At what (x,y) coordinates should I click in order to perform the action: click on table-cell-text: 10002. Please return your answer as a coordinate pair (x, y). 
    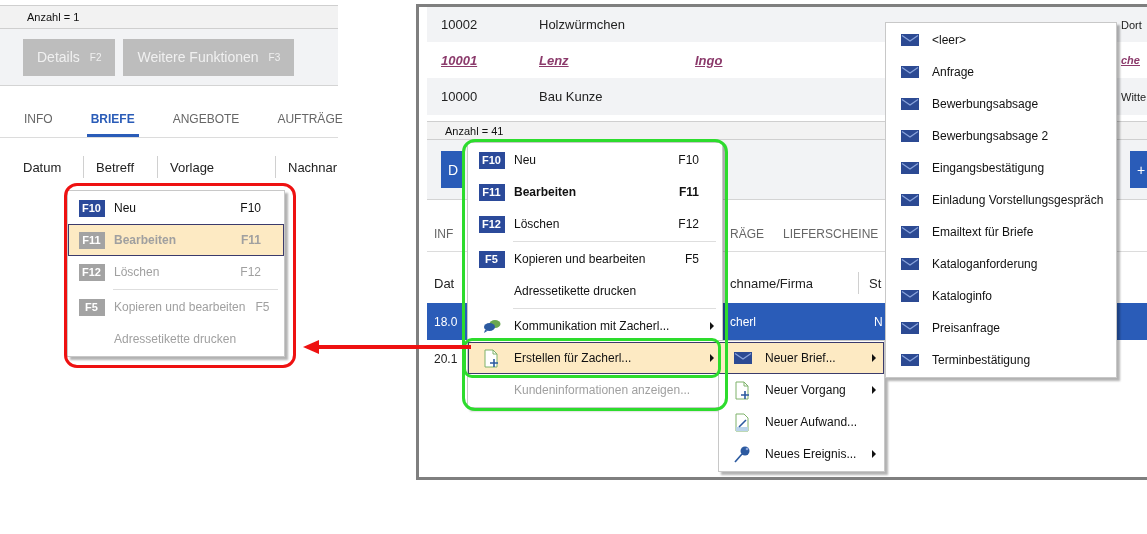
    Looking at the image, I should click on (460, 24).